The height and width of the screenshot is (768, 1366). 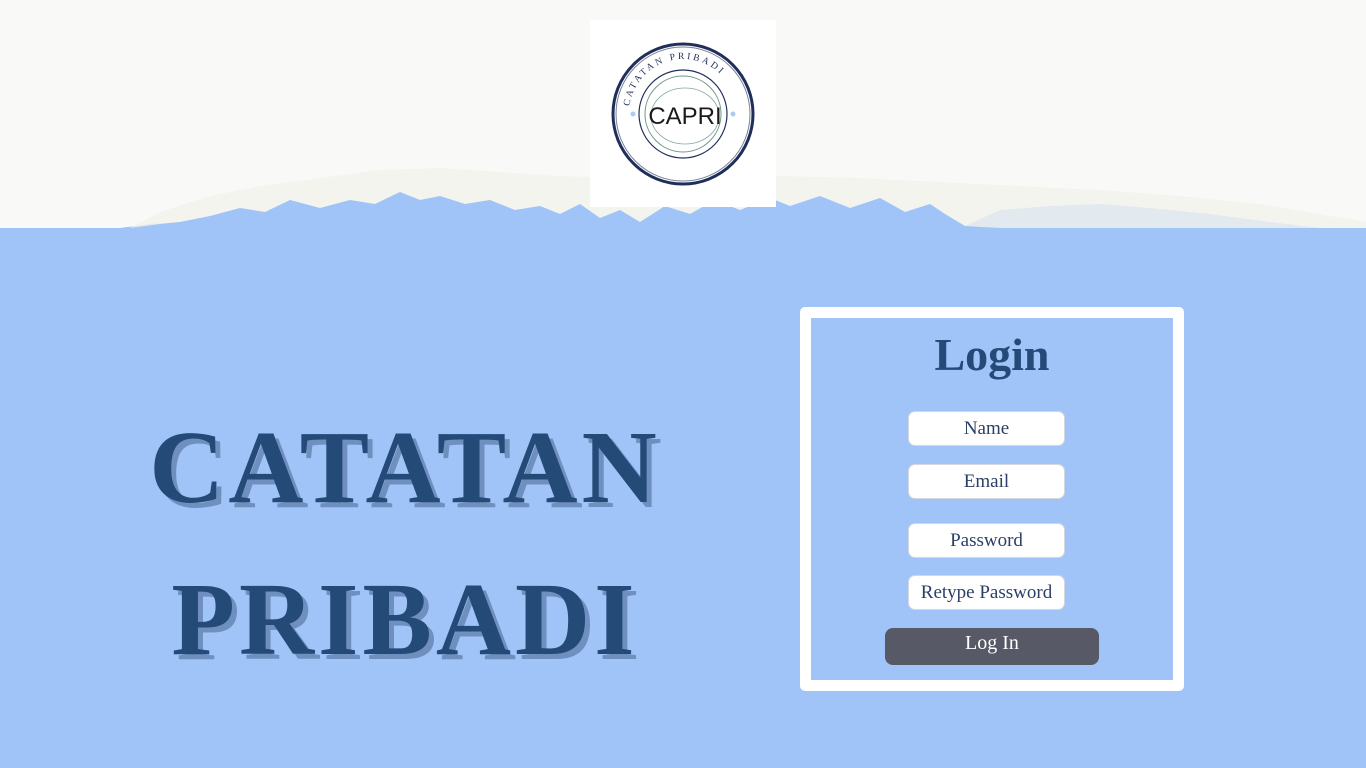 What do you see at coordinates (405, 467) in the screenshot?
I see `app-title-line1: CATATAN` at bounding box center [405, 467].